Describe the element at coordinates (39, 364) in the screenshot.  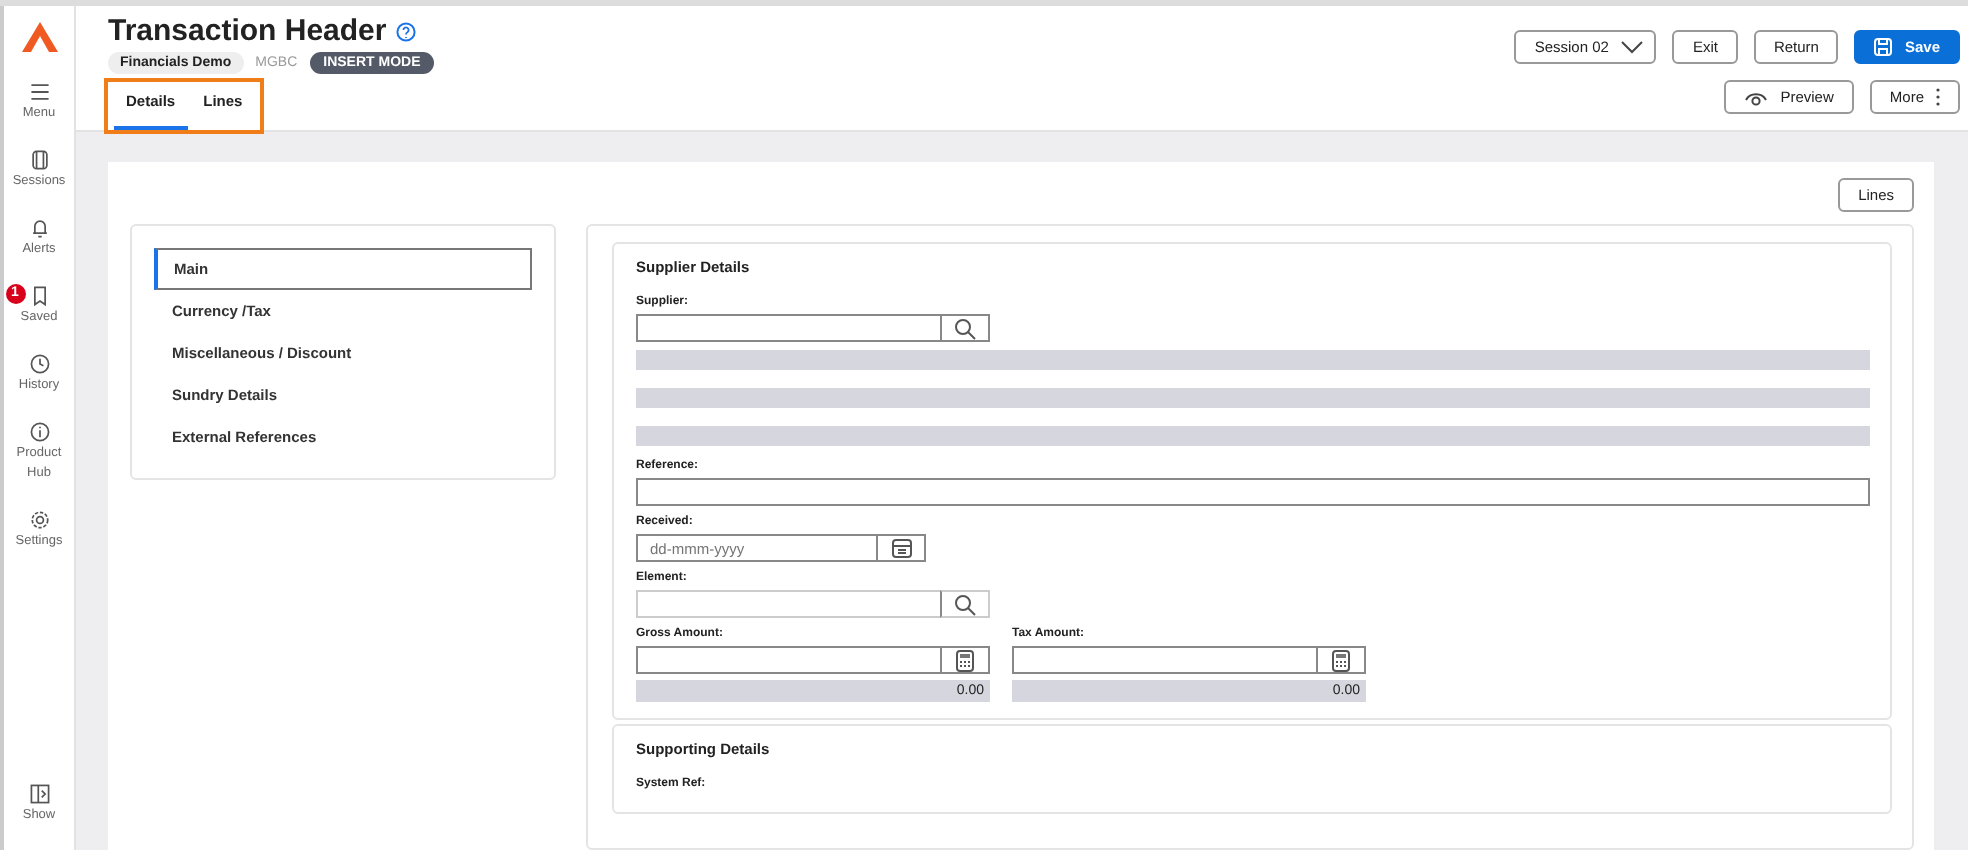
I see `clock-icon` at that location.